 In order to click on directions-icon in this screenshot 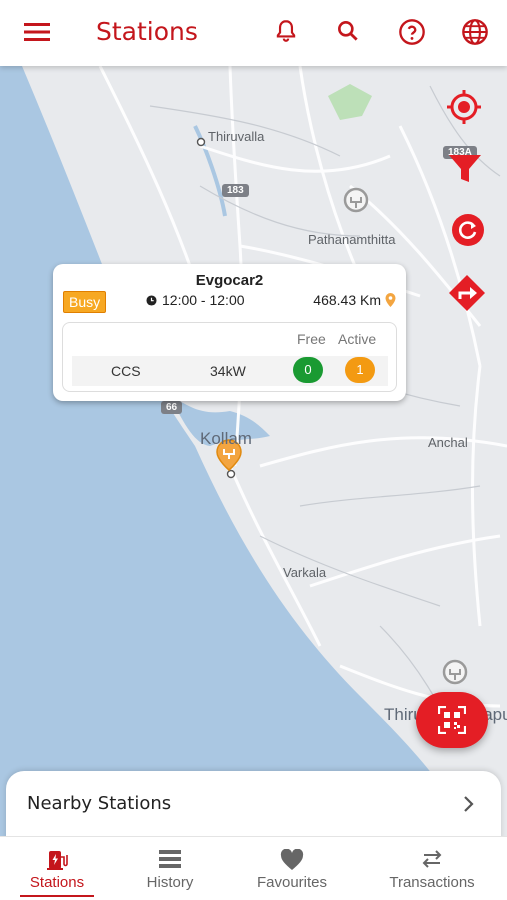, I will do `click(467, 293)`.